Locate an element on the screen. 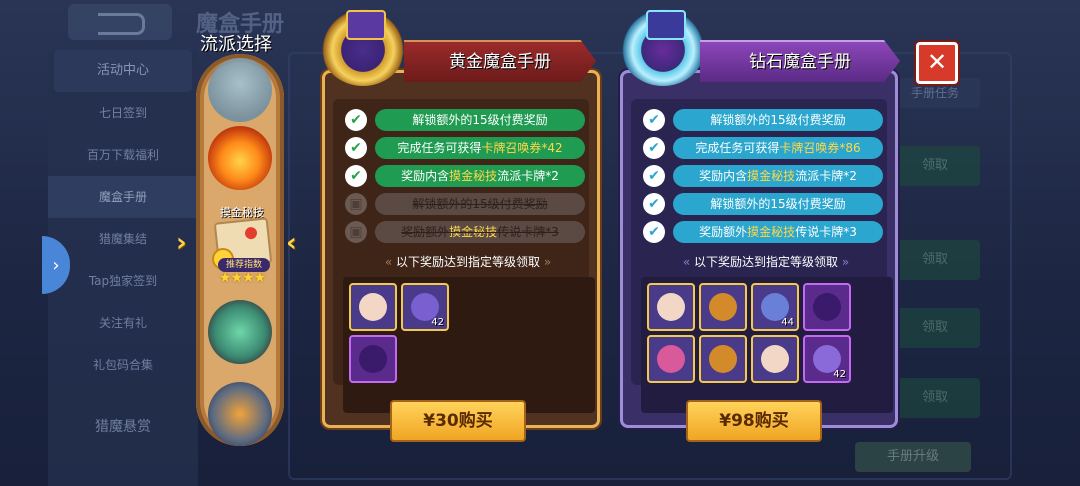 This screenshot has height=486, width=1080. buy-diamond-button: ¥98购买 is located at coordinates (754, 421).